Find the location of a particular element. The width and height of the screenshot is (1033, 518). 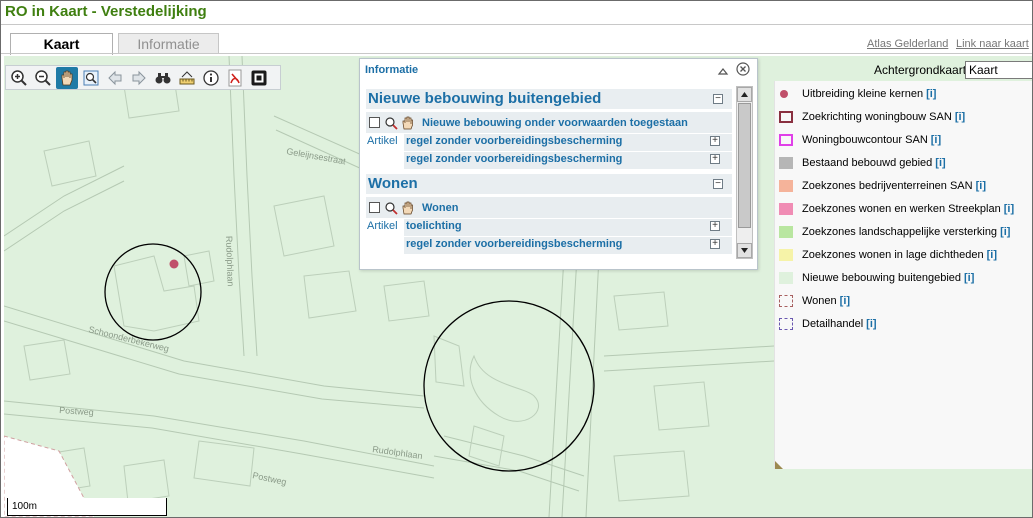

scroll-thumb is located at coordinates (744, 165).